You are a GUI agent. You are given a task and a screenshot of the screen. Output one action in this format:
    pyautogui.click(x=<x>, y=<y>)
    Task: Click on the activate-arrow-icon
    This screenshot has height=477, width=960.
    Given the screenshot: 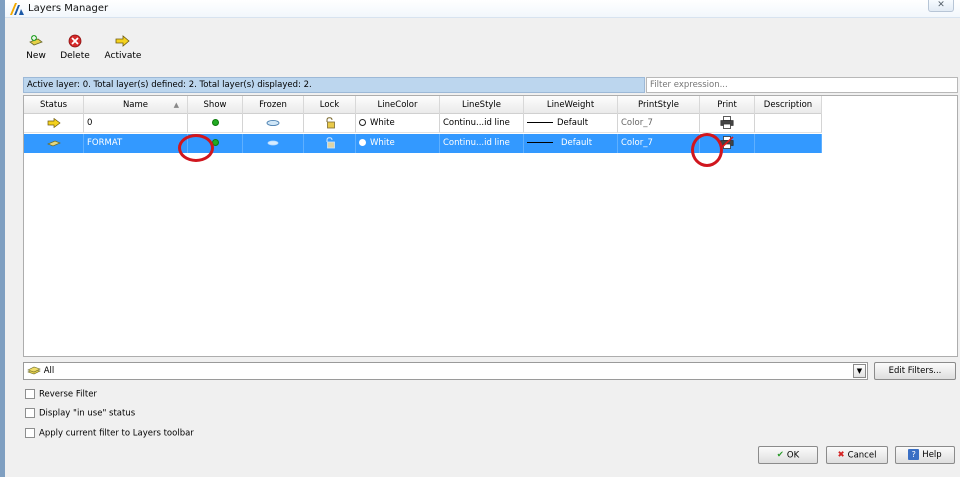 What is the action you would take?
    pyautogui.click(x=122, y=41)
    